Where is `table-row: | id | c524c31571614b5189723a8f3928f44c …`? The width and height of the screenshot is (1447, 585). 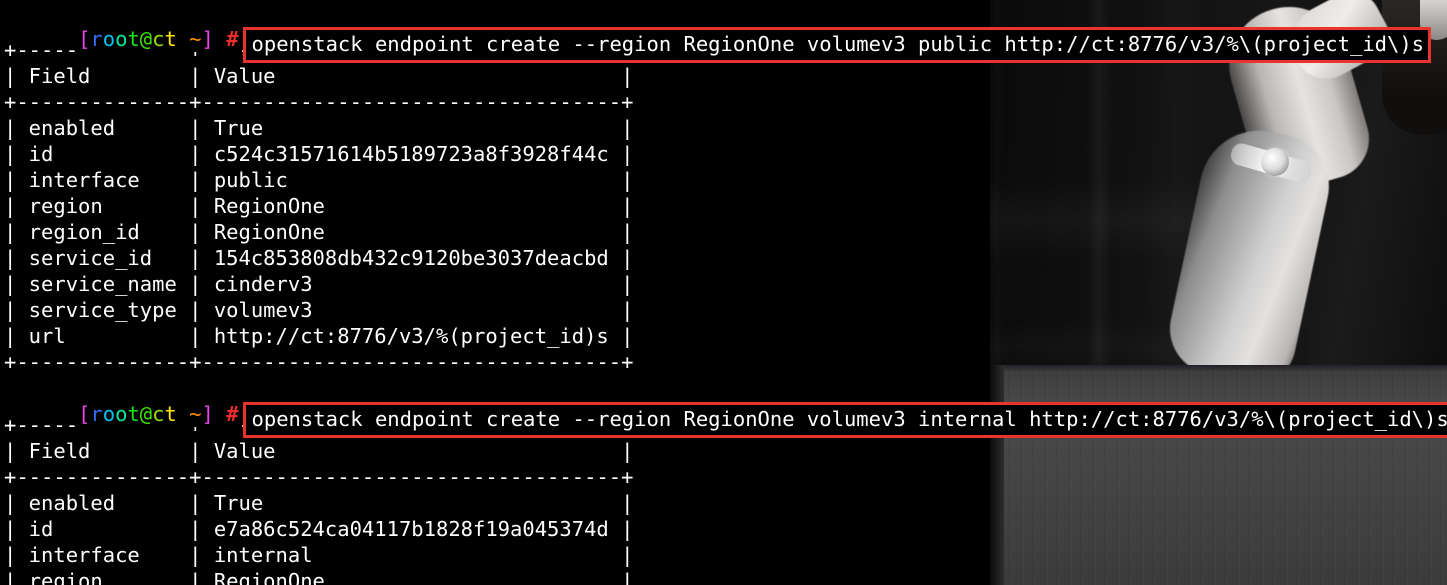
table-row: | id | c524c31571614b5189723a8f3928f44c … is located at coordinates (340, 154).